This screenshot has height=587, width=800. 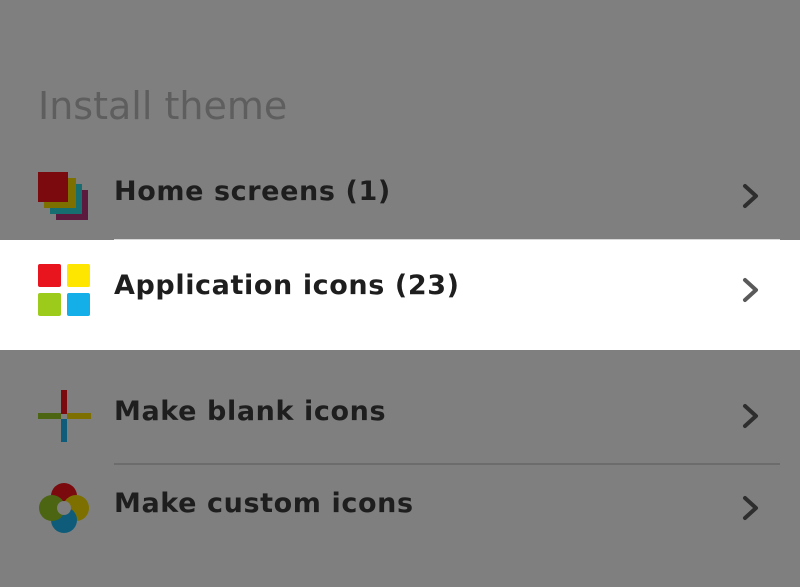 What do you see at coordinates (64, 416) in the screenshot?
I see `plus-cross-icon` at bounding box center [64, 416].